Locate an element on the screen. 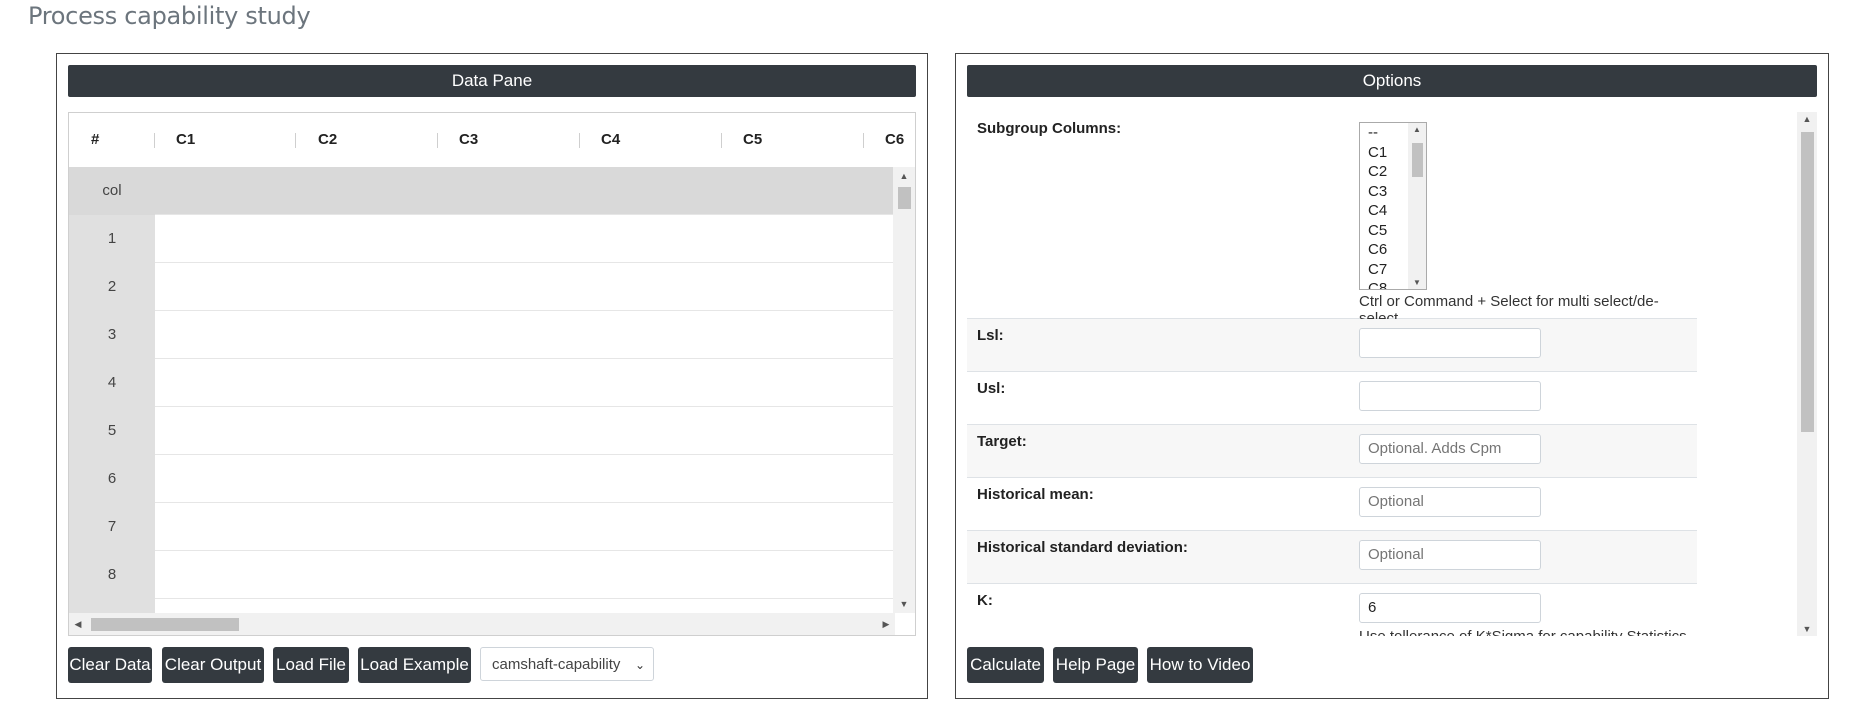 The image size is (1851, 722). option-row-historical-mean: Historical mean: is located at coordinates (1332, 504).